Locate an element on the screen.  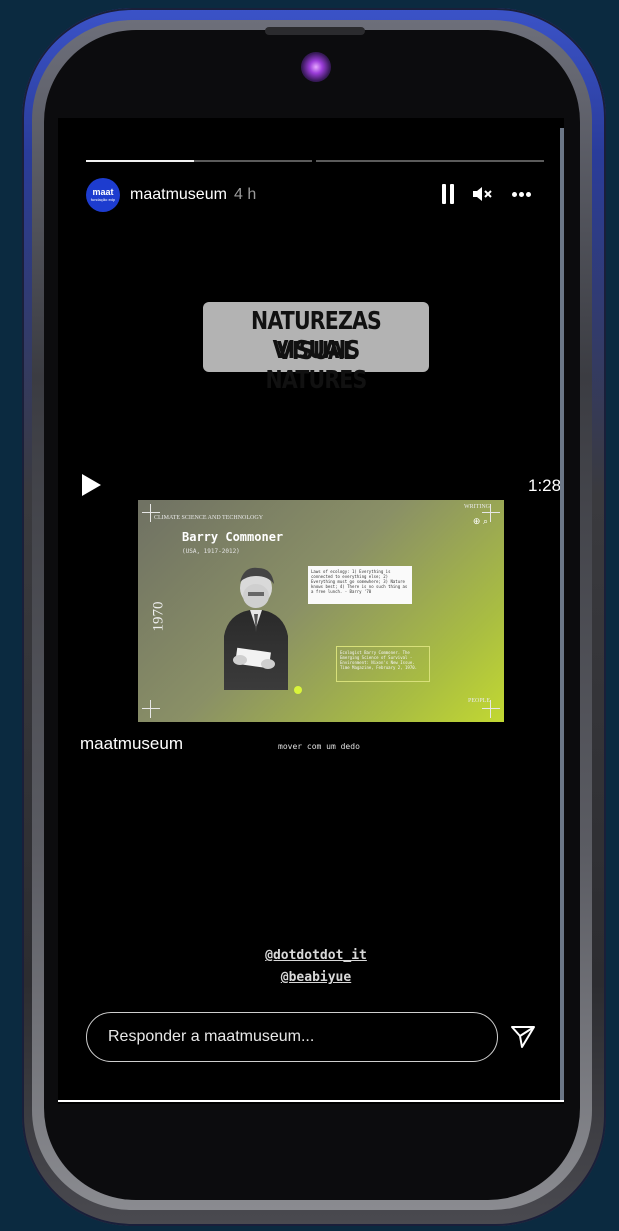
video-year-marker: 1970 is located at coordinates (158, 616).